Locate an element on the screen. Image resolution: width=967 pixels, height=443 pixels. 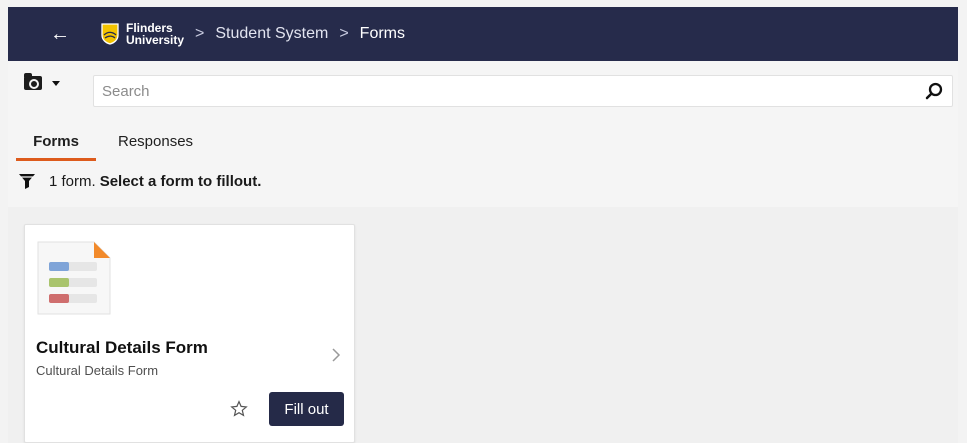
form-title: Cultural Details Form is located at coordinates (122, 347).